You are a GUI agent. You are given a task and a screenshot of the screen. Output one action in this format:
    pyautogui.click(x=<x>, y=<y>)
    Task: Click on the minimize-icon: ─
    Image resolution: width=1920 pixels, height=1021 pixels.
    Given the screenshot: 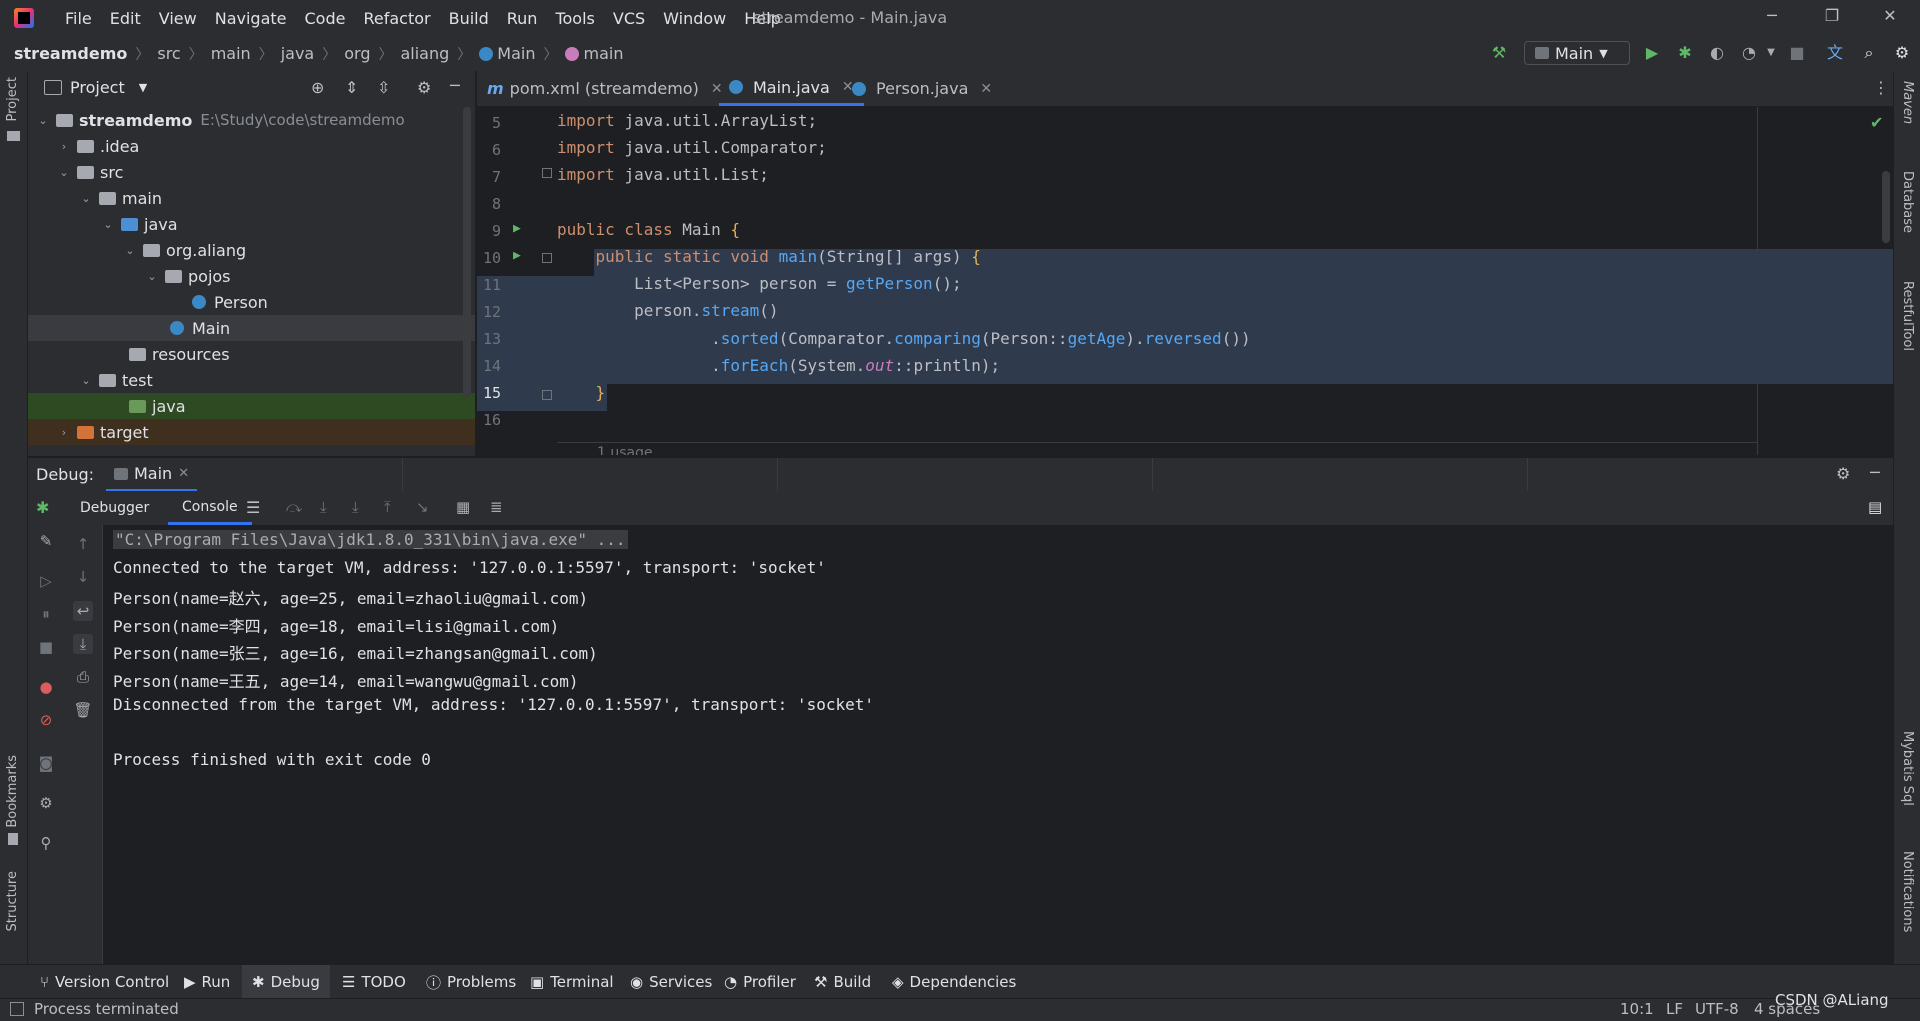 What is the action you would take?
    pyautogui.click(x=1772, y=18)
    